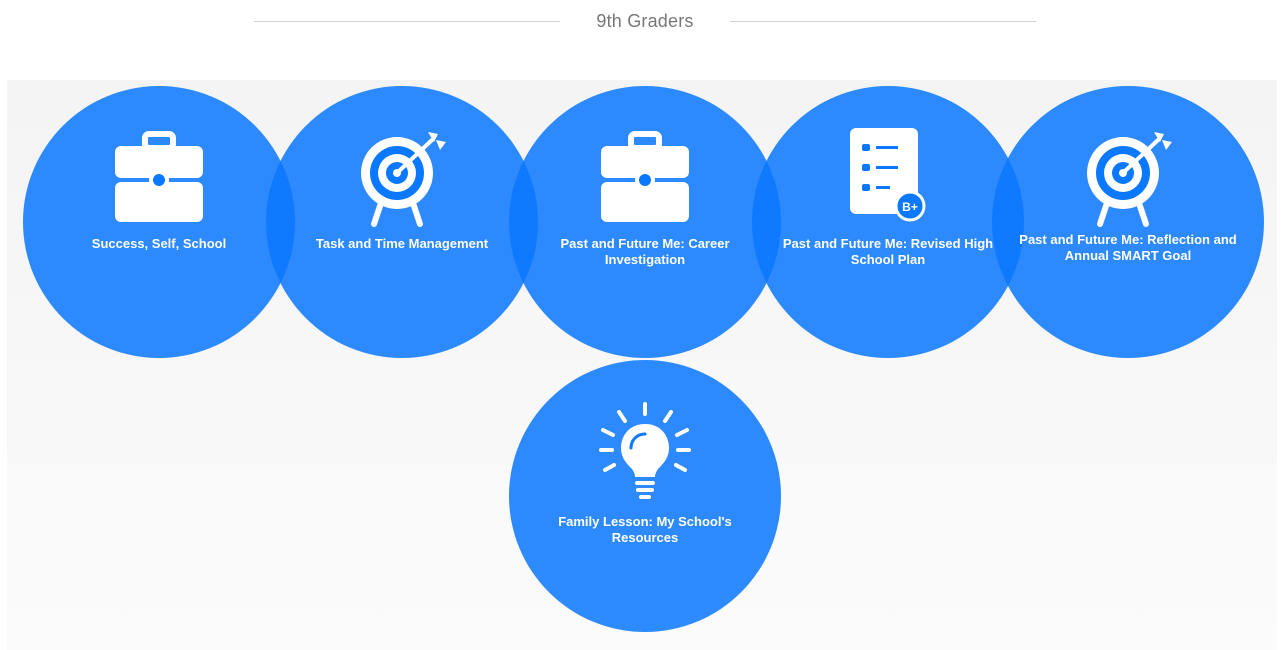 Image resolution: width=1283 pixels, height=650 pixels. Describe the element at coordinates (645, 452) in the screenshot. I see `lightbulb-icon` at that location.